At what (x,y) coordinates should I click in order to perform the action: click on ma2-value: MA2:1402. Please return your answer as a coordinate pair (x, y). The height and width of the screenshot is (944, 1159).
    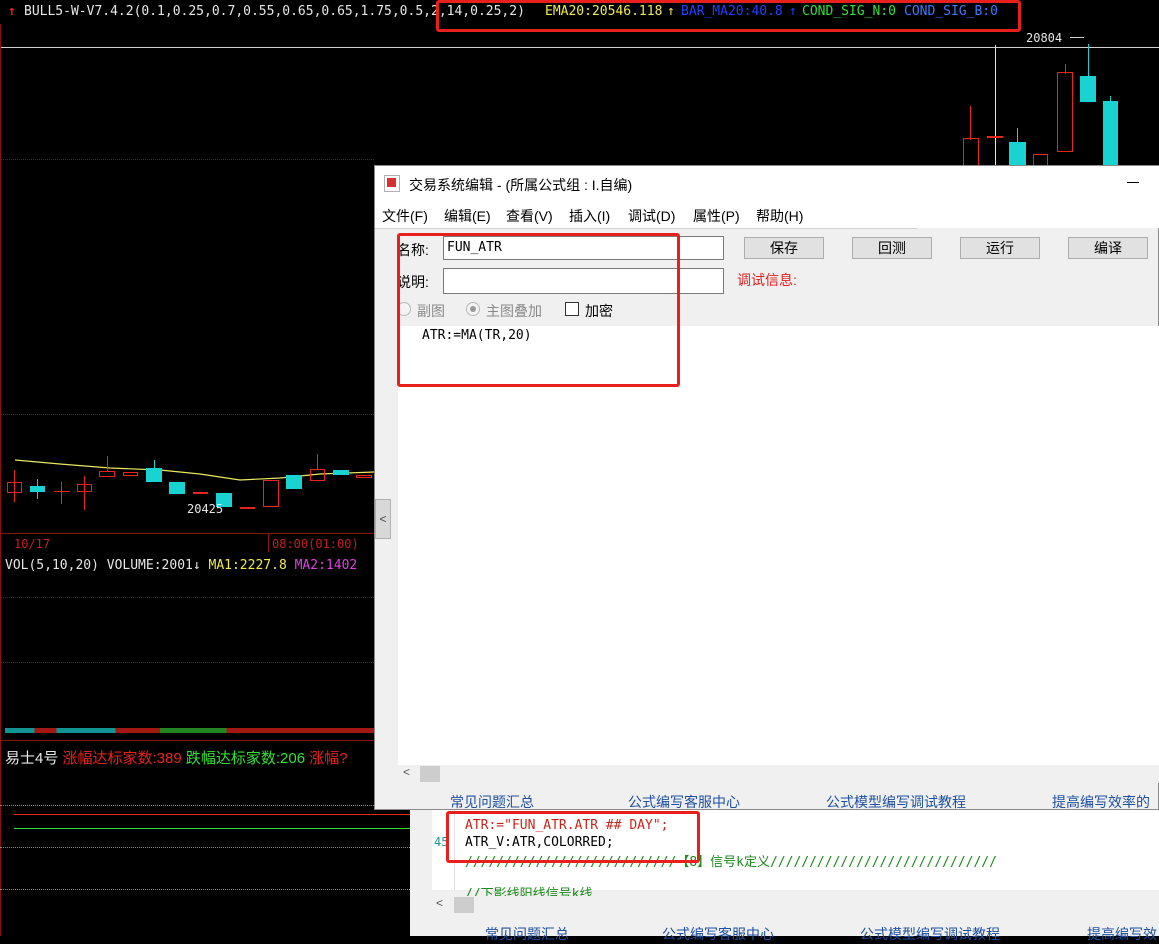
    Looking at the image, I should click on (326, 565).